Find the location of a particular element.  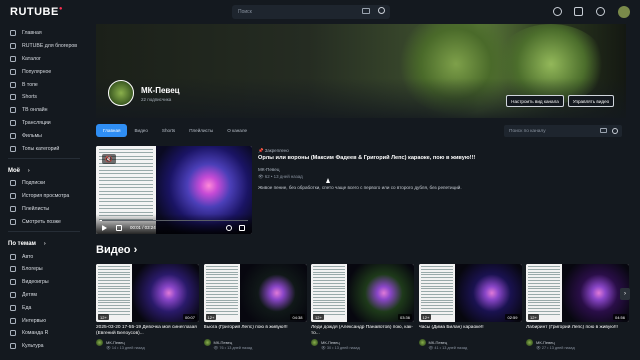

sidebar-item-label: Каталог is located at coordinates (31, 58).